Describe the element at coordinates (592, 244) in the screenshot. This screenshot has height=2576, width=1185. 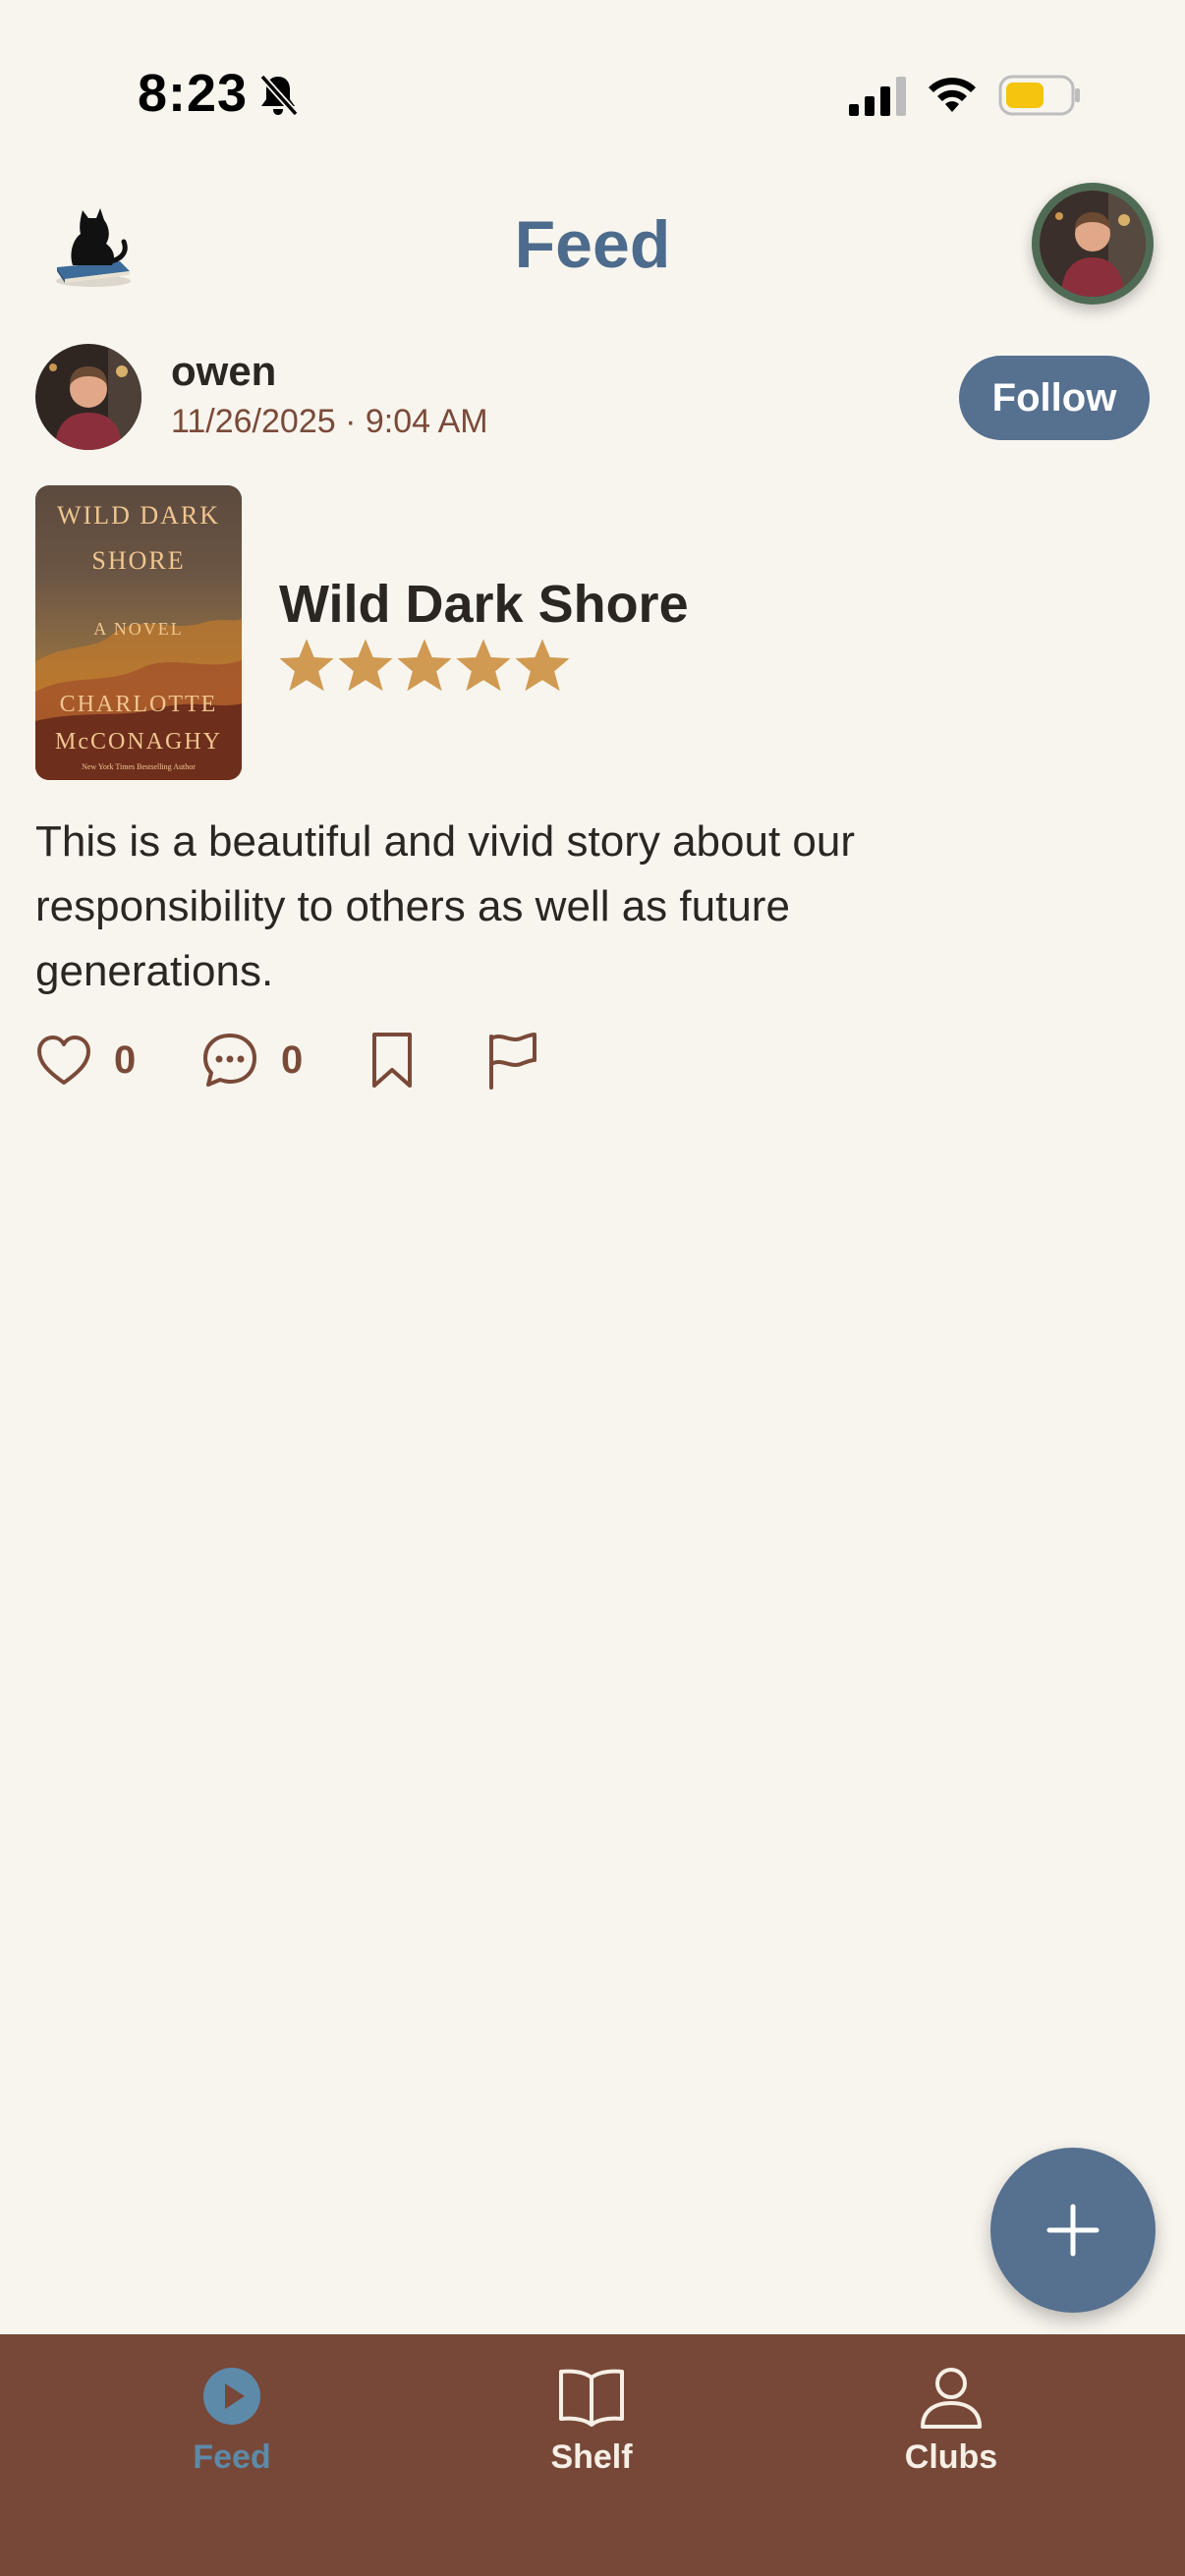
I see `page-title: Feed` at that location.